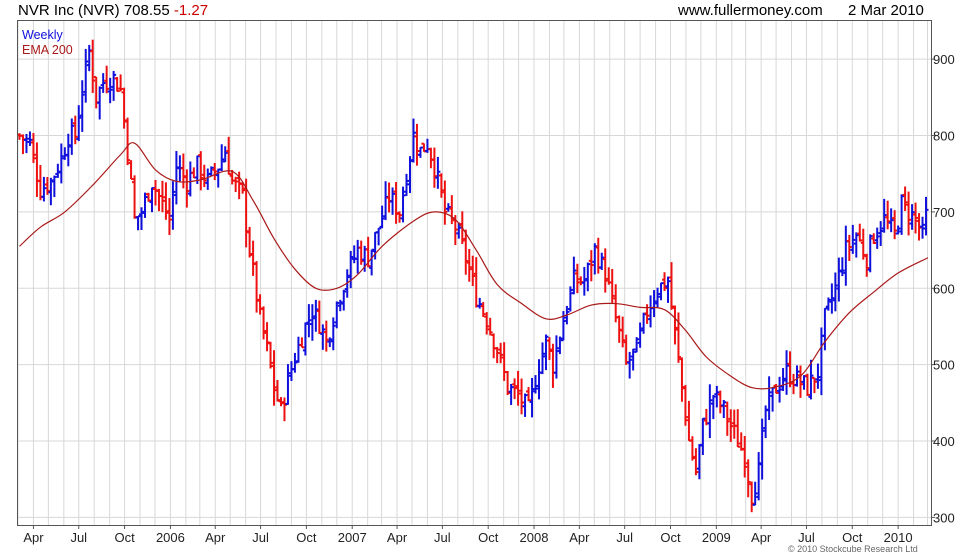 Image resolution: width=980 pixels, height=560 pixels. What do you see at coordinates (944, 517) in the screenshot?
I see `y-tick-label: 300` at bounding box center [944, 517].